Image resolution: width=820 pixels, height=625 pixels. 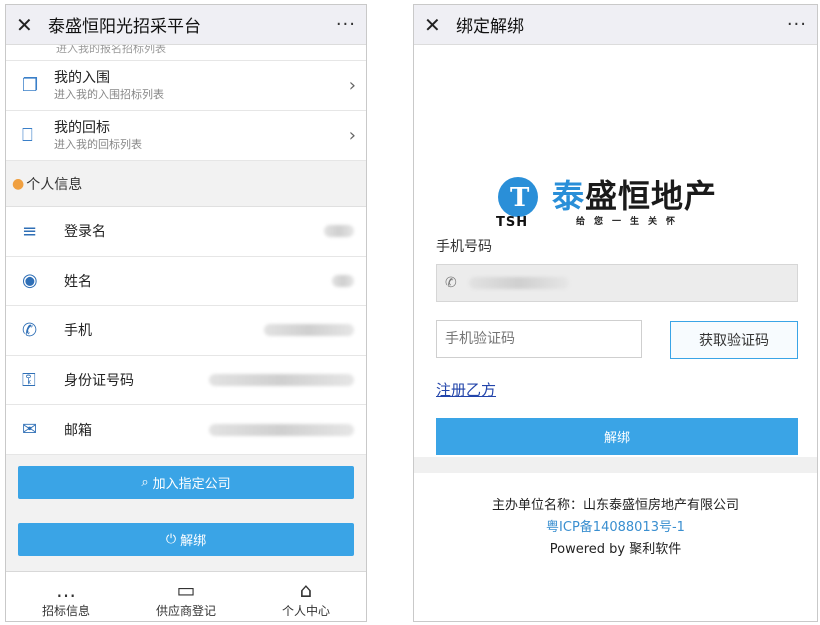 What do you see at coordinates (539, 339) in the screenshot?
I see `verification-code-input` at bounding box center [539, 339].